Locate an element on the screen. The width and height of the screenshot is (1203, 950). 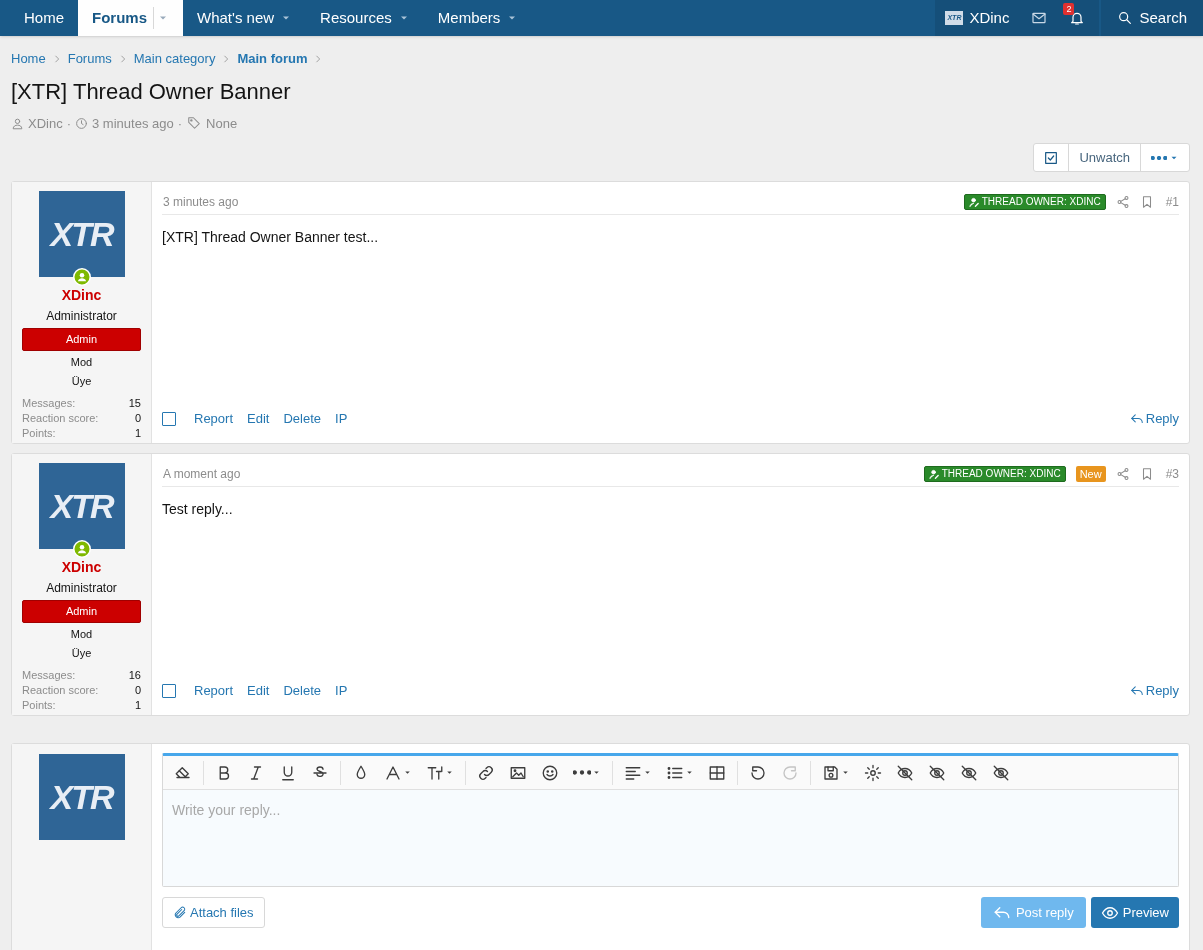
thread-author: XDinc is located at coordinates (45, 123).